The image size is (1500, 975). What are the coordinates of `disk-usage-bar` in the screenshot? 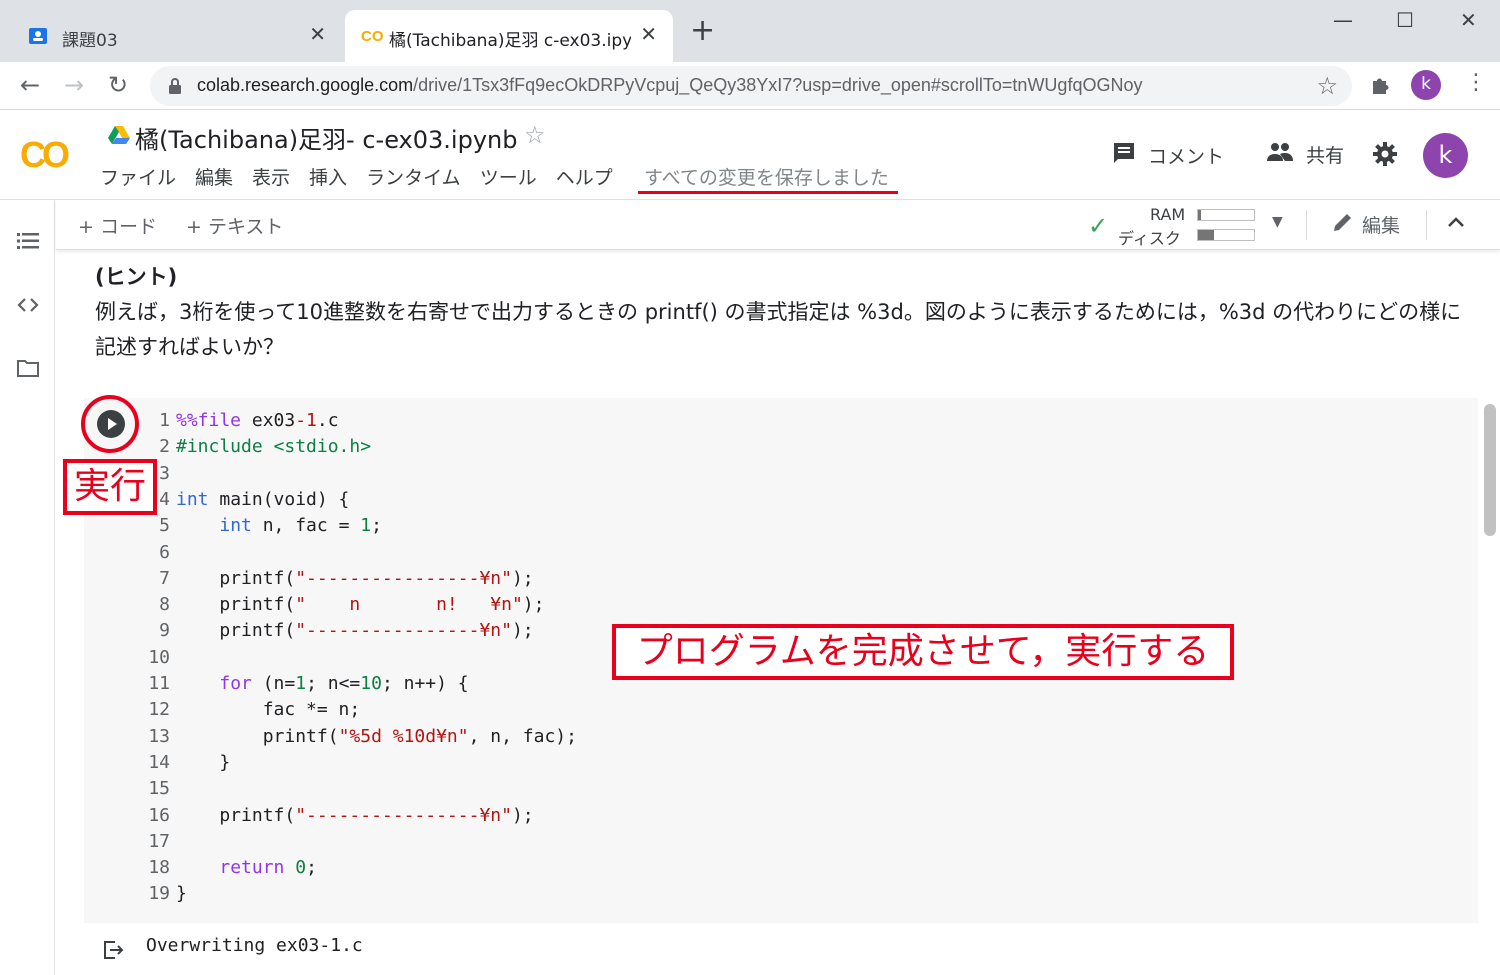 It's located at (1226, 235).